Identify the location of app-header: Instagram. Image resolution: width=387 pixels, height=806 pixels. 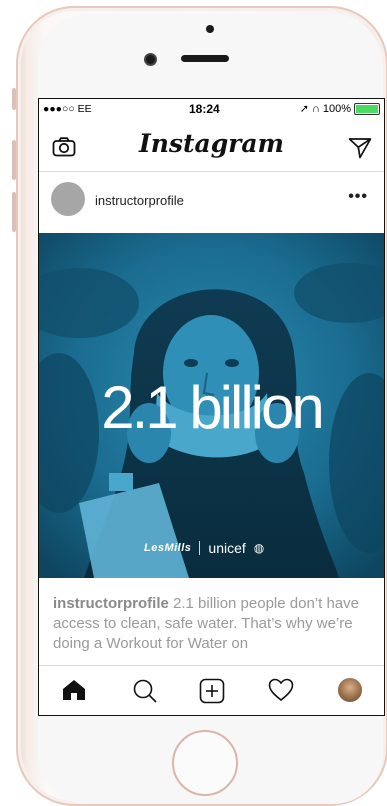
(211, 145).